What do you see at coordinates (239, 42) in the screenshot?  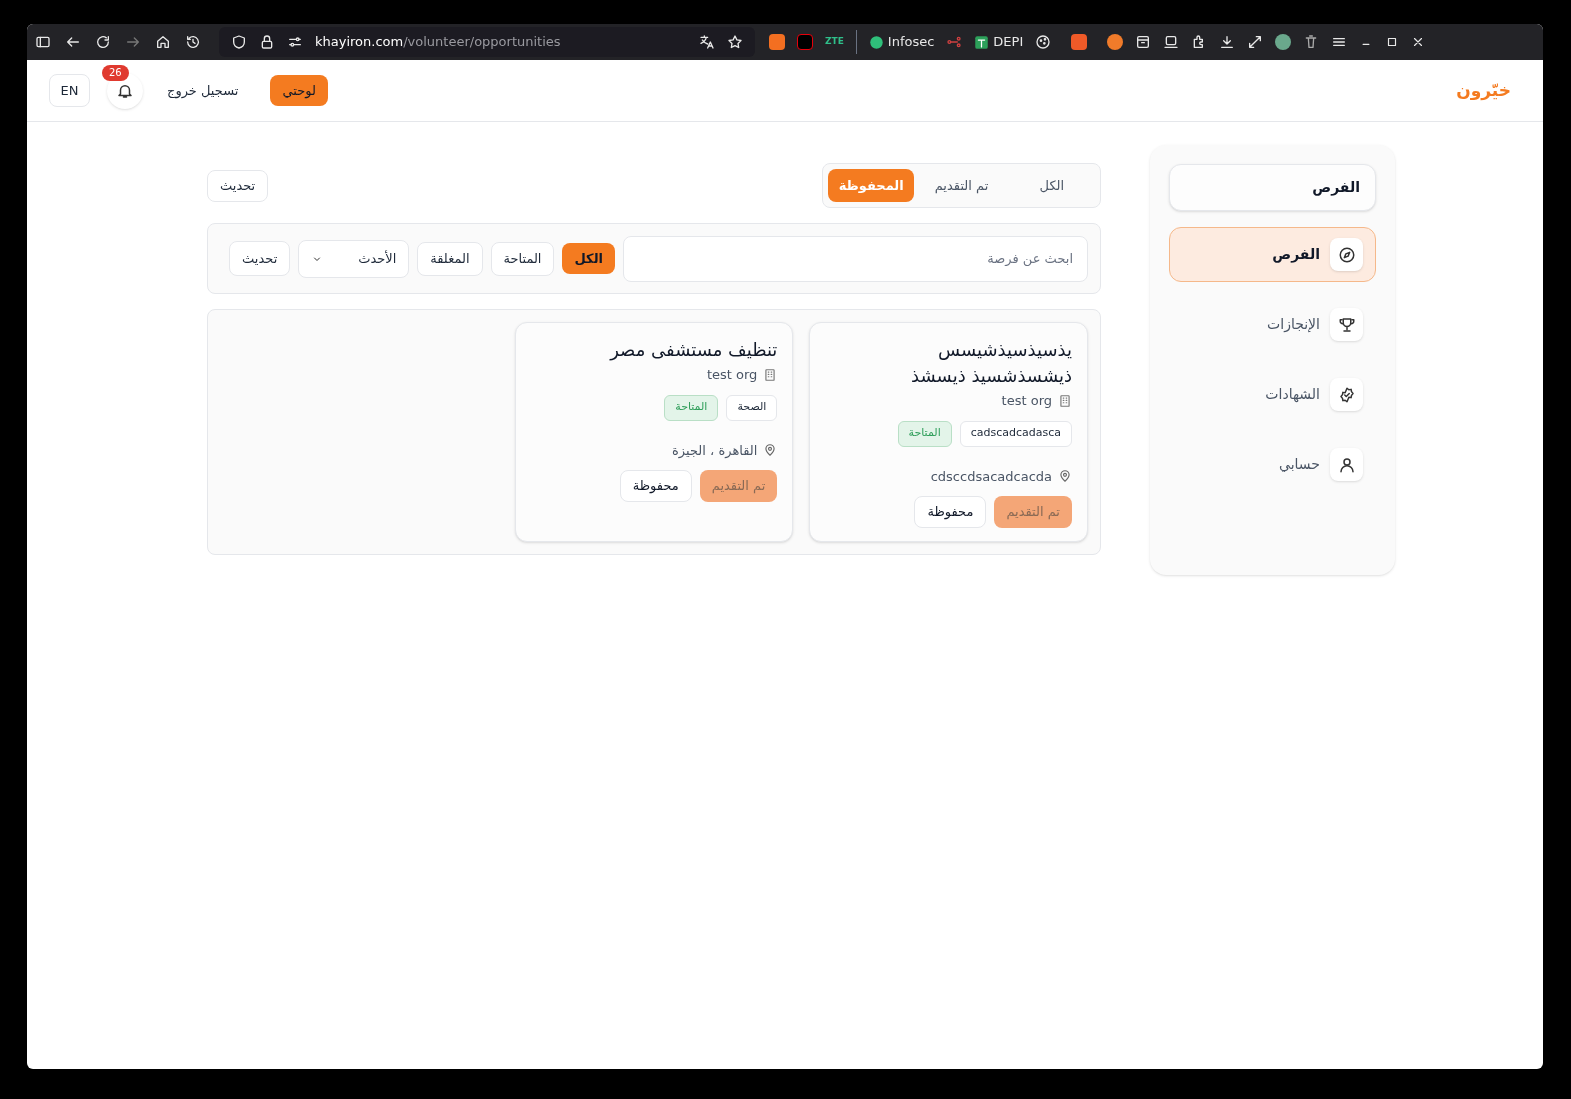 I see `shield-icon` at bounding box center [239, 42].